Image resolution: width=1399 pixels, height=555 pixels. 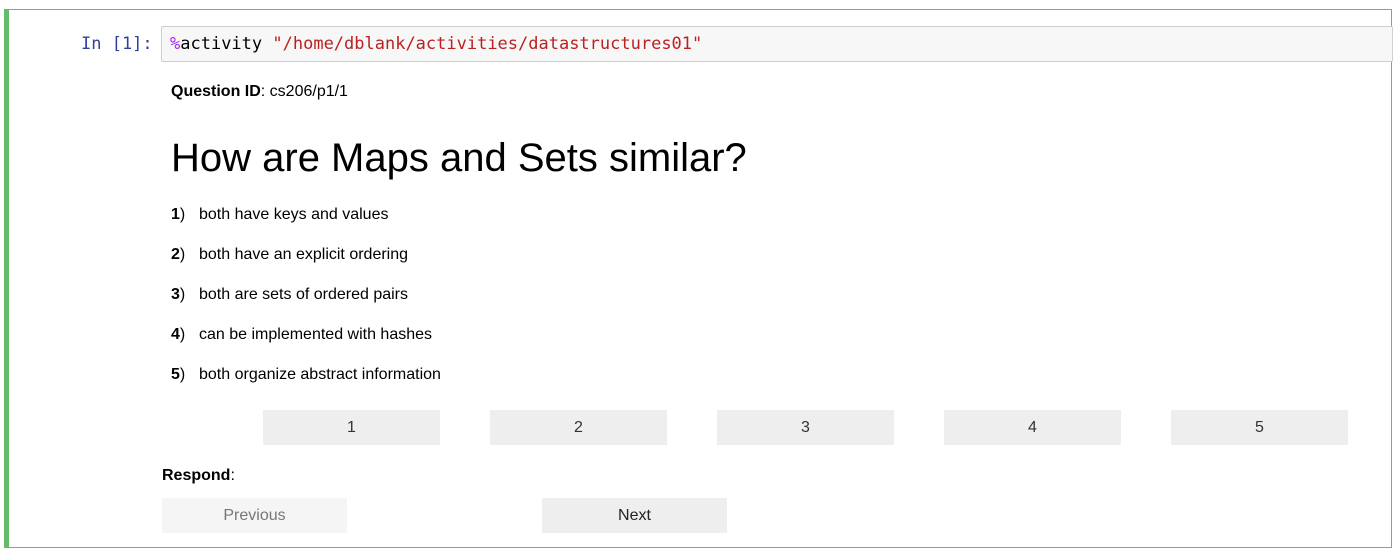 What do you see at coordinates (216, 91) in the screenshot?
I see `question-id-label: Question ID` at bounding box center [216, 91].